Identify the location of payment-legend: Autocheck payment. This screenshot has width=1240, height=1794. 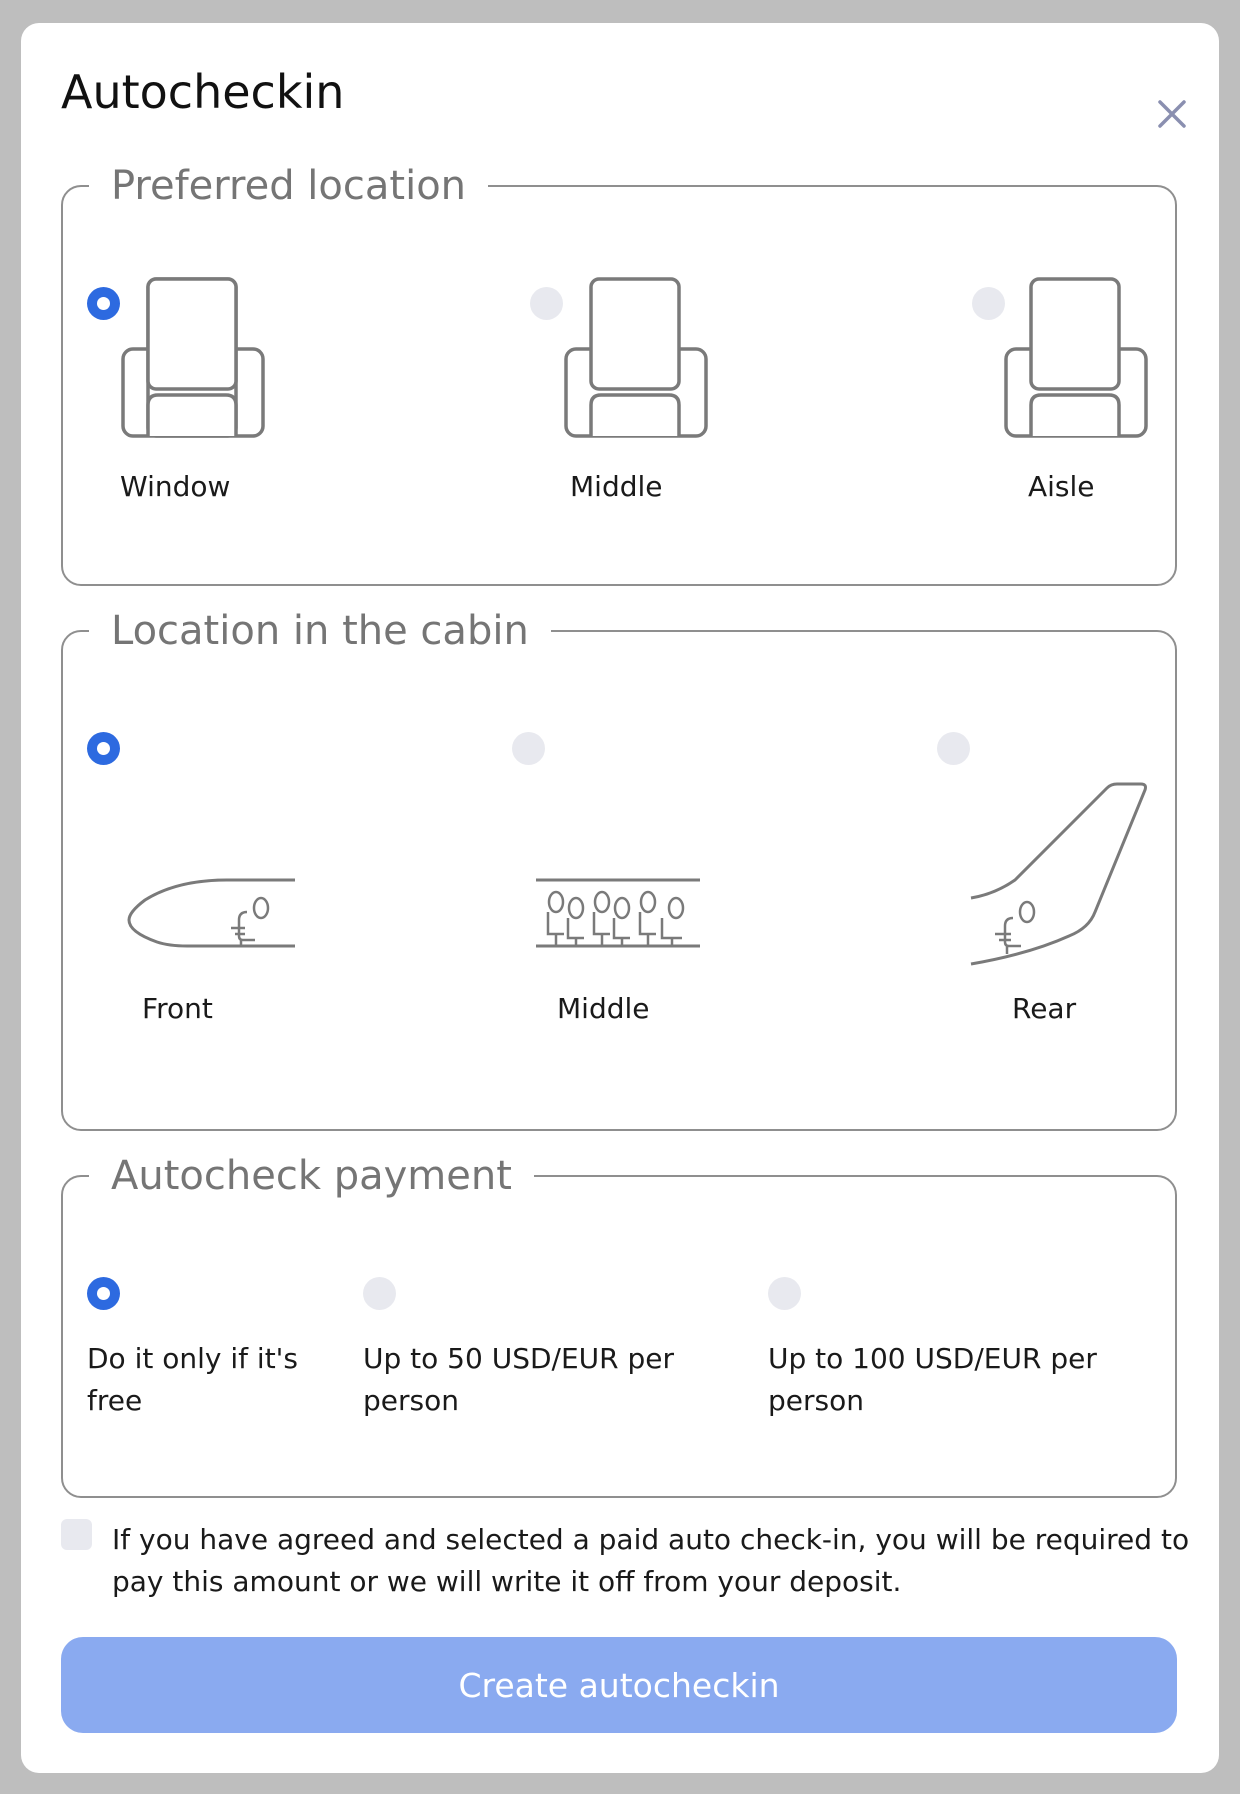
(311, 1176).